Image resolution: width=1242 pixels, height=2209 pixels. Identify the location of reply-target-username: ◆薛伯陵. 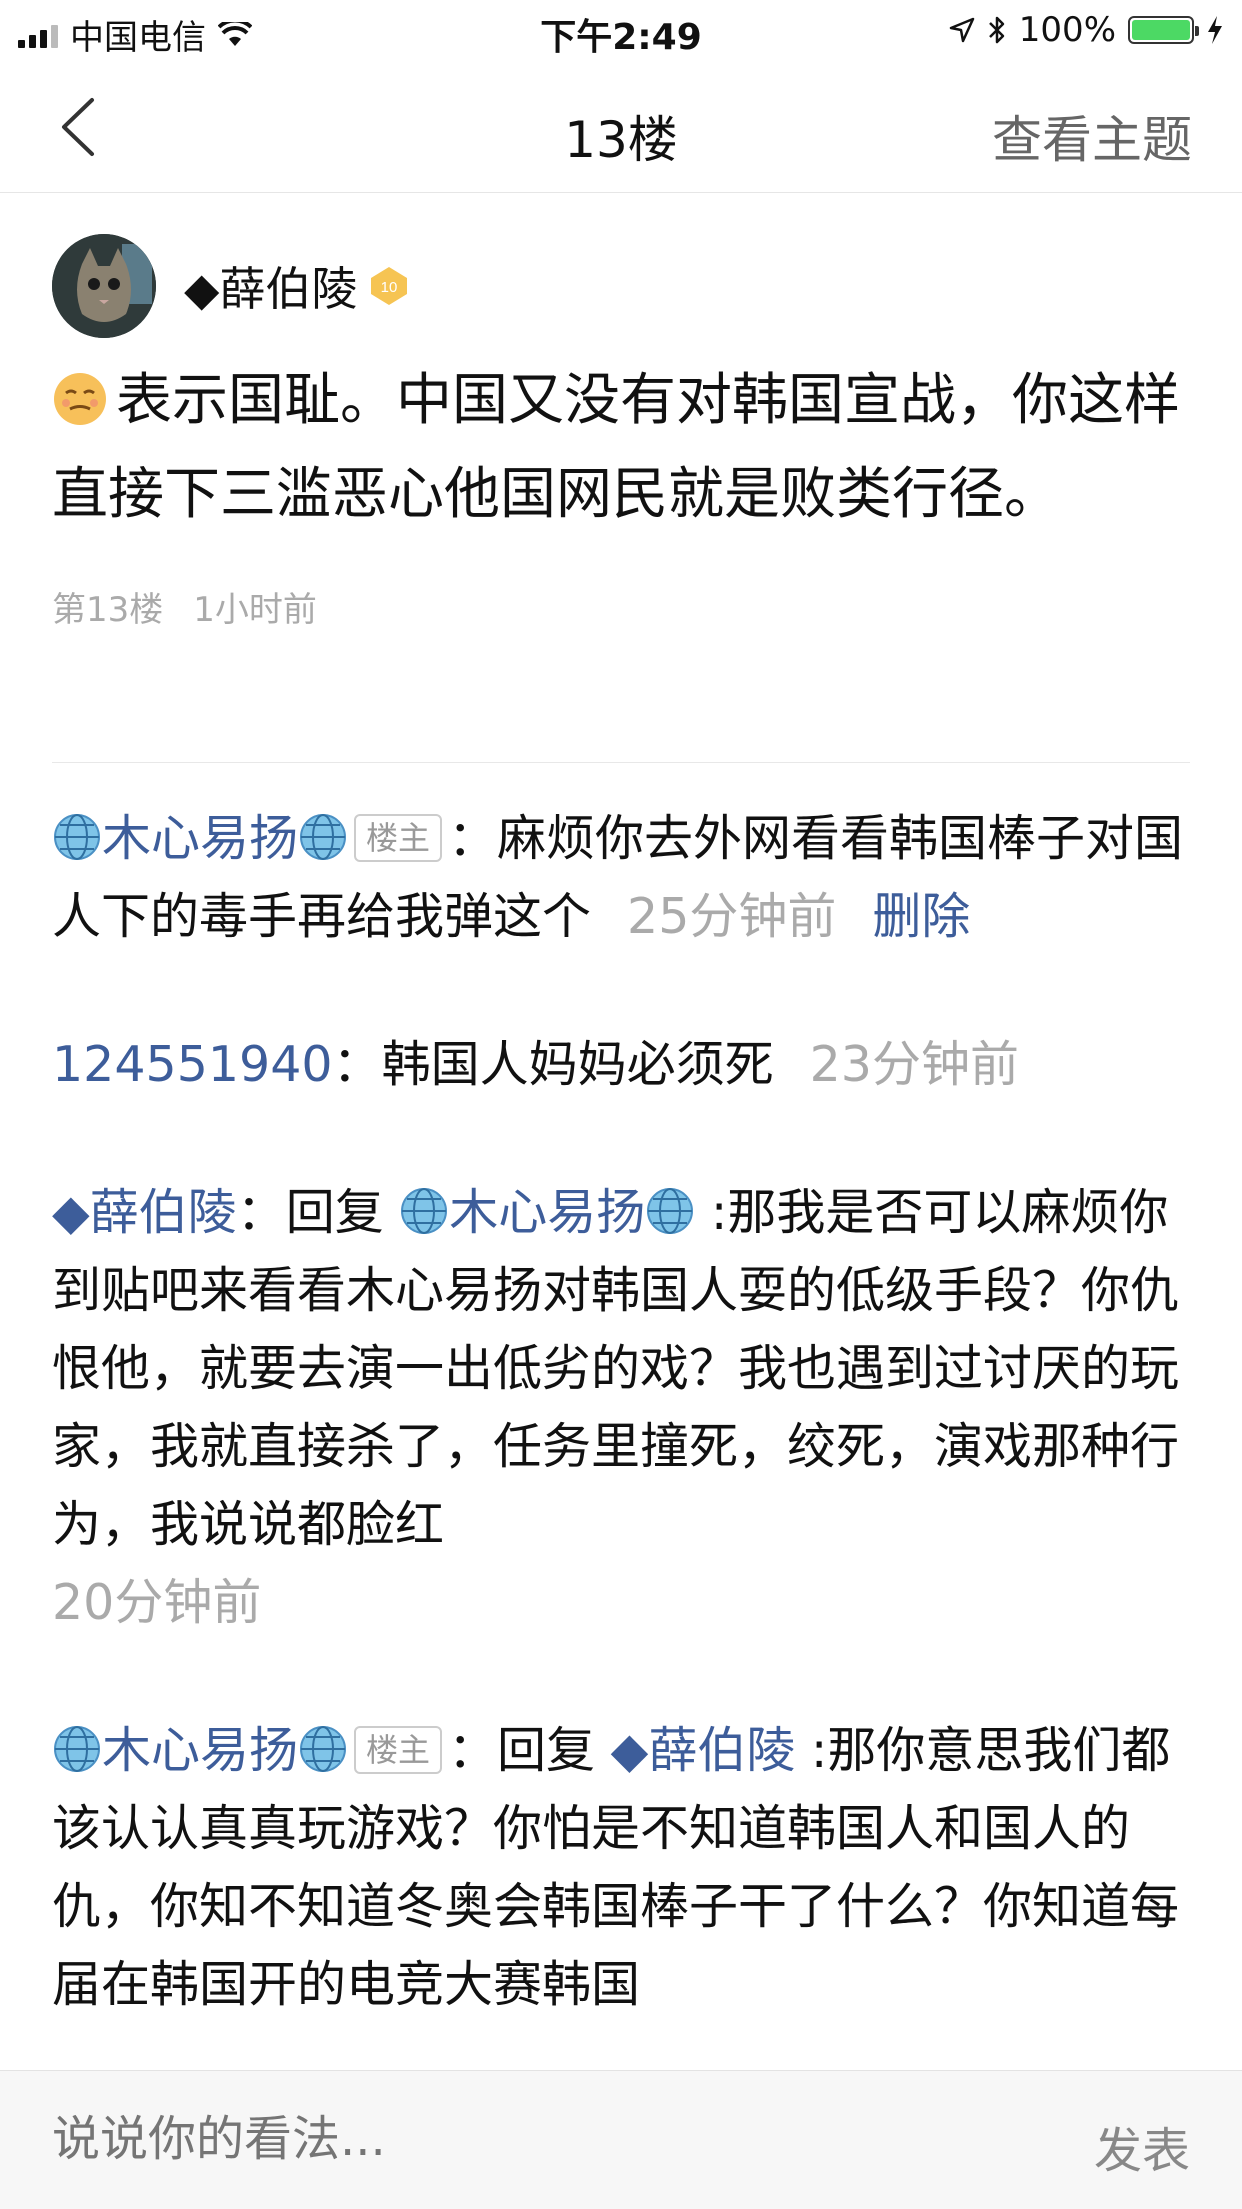
(703, 1750).